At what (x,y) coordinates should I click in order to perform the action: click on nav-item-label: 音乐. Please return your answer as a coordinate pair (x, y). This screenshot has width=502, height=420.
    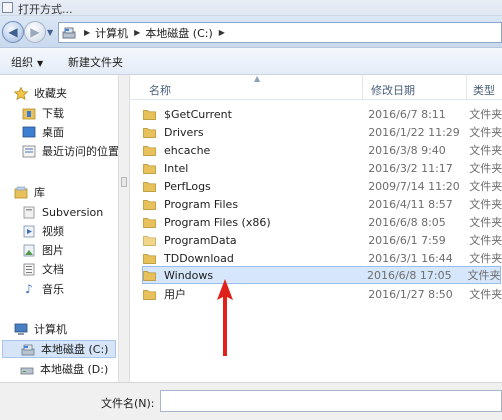
    Looking at the image, I should click on (53, 289).